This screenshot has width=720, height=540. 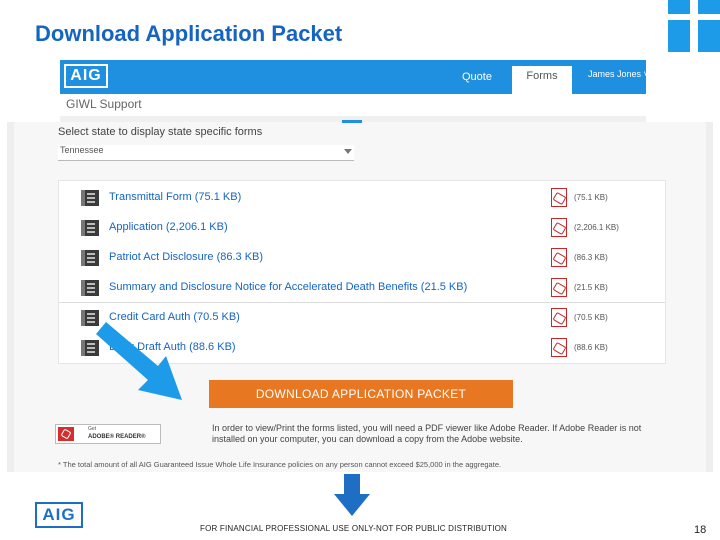 What do you see at coordinates (361, 394) in the screenshot?
I see `download-application-packet-button: DOWNLOAD APPLICATION PACKET` at bounding box center [361, 394].